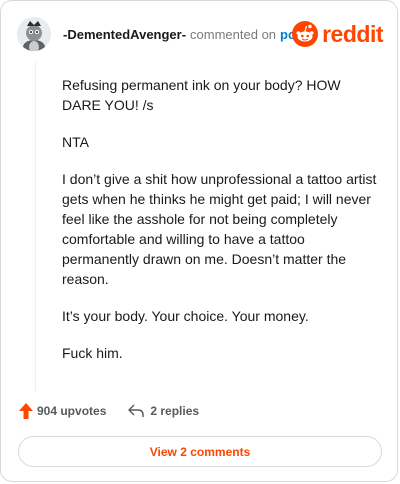 The height and width of the screenshot is (484, 400). I want to click on upvote-arrow-icon, so click(26, 411).